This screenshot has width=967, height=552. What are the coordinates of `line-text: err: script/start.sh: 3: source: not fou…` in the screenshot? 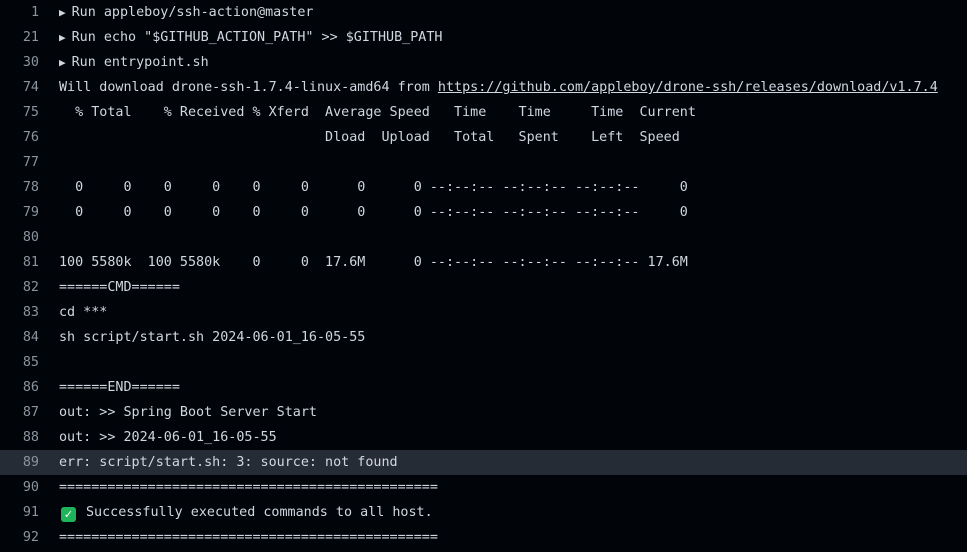 It's located at (228, 462).